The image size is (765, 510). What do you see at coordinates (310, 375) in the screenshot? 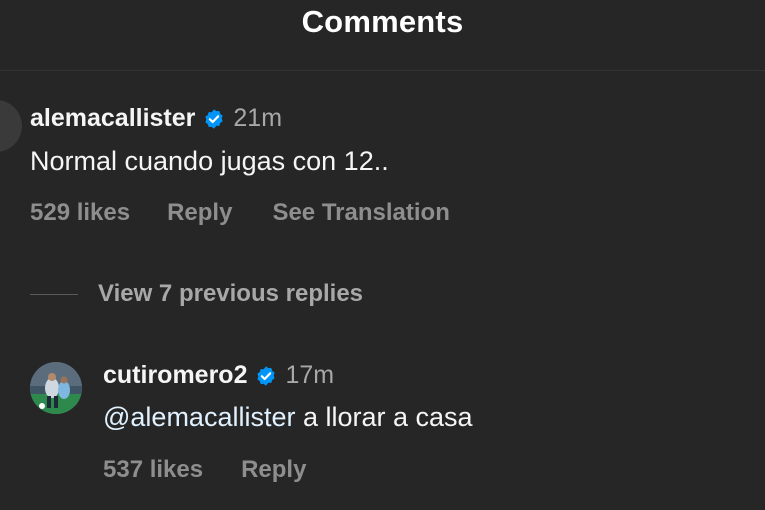
I see `reply-timestamp: 17m` at bounding box center [310, 375].